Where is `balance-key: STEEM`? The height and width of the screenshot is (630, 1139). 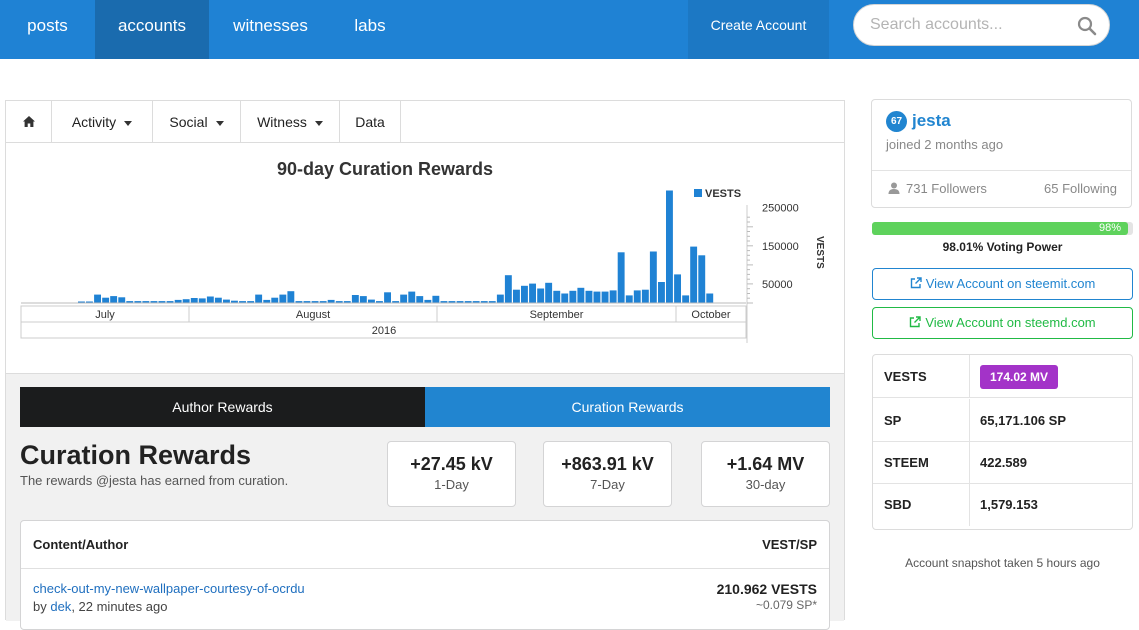
balance-key: STEEM is located at coordinates (906, 462).